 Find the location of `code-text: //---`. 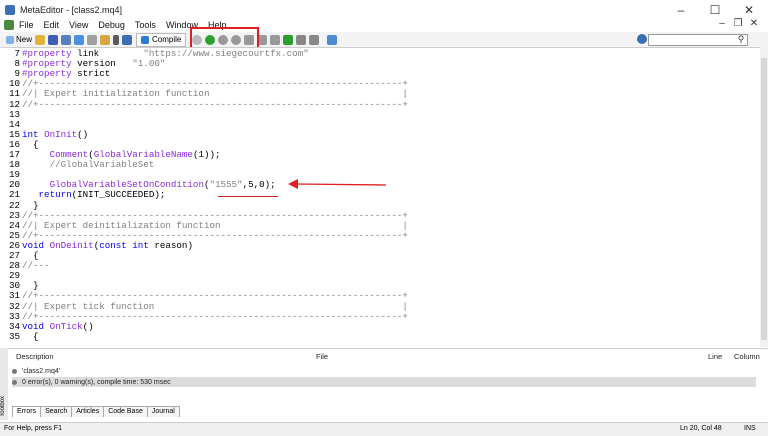

code-text: //--- is located at coordinates (36, 266).